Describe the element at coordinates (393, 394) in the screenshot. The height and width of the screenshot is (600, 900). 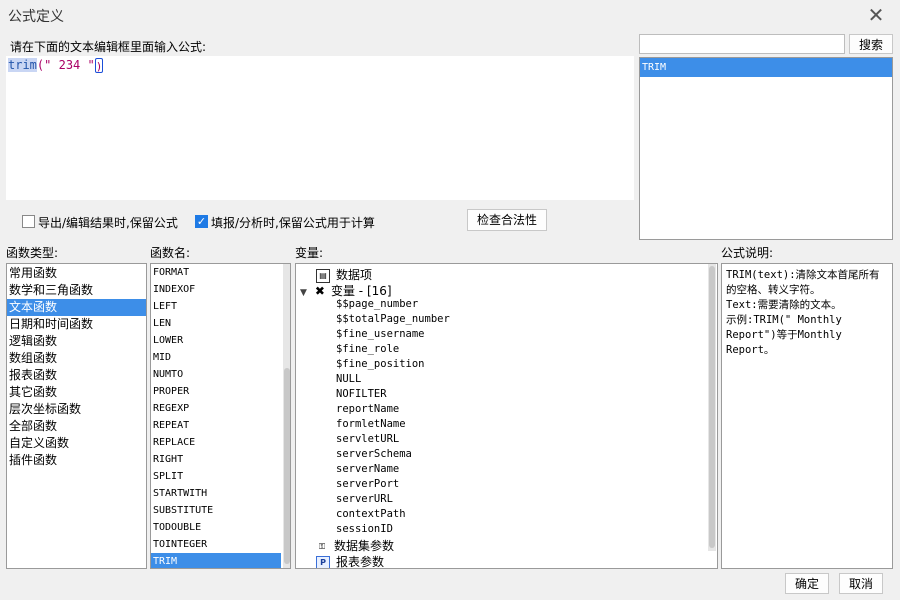
I see `variable-item: NOFILTER` at that location.